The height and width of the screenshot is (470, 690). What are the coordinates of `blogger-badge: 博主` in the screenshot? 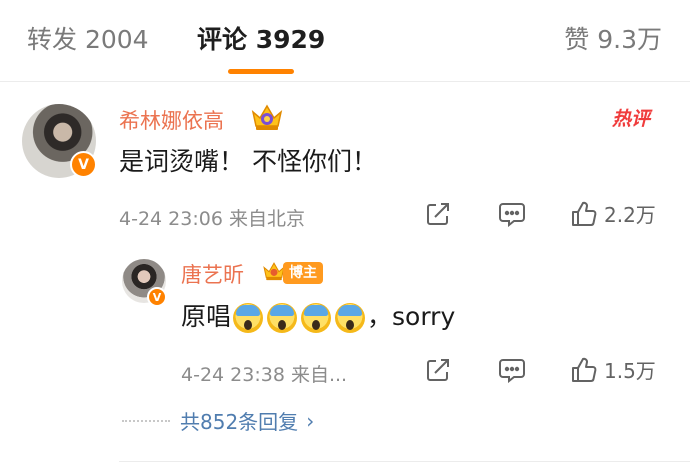 It's located at (303, 273).